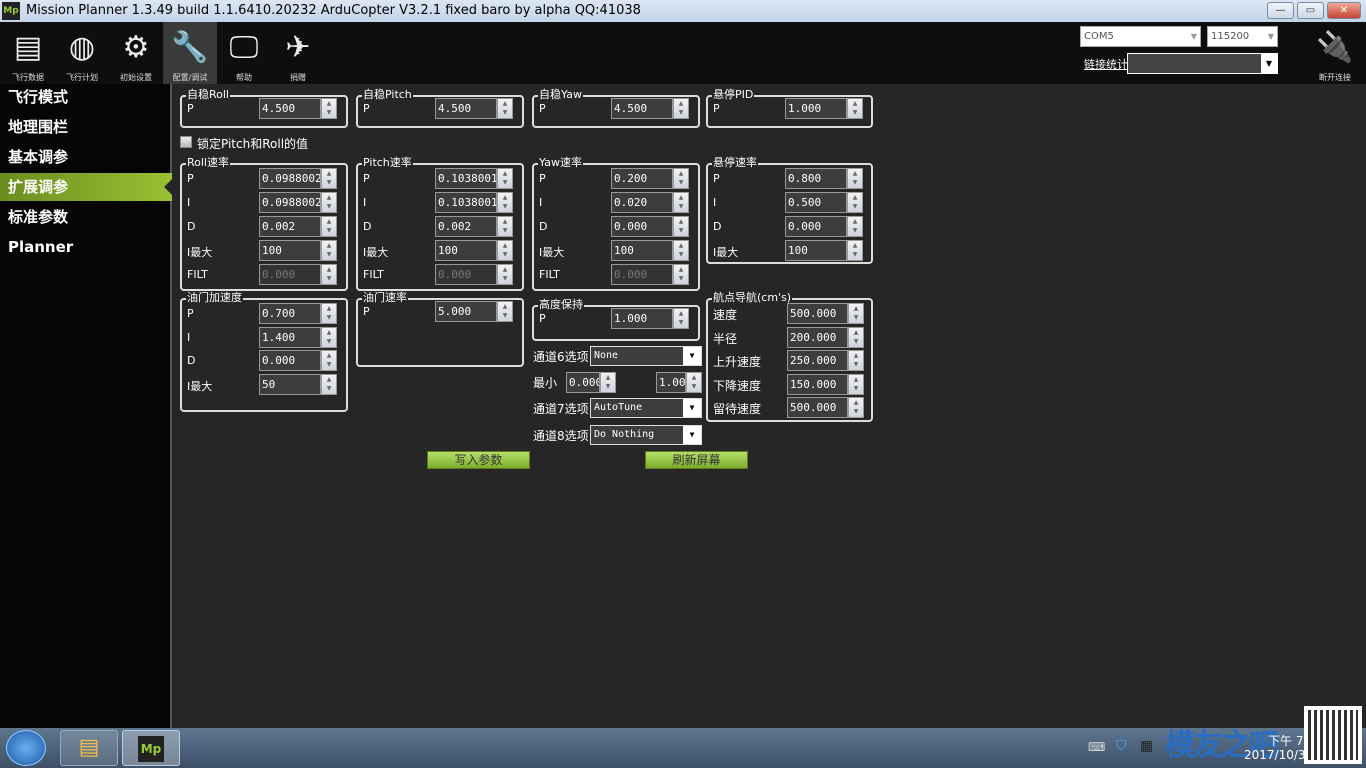  Describe the element at coordinates (86, 187) in the screenshot. I see `sidebar-item-3: 扩展调参` at that location.